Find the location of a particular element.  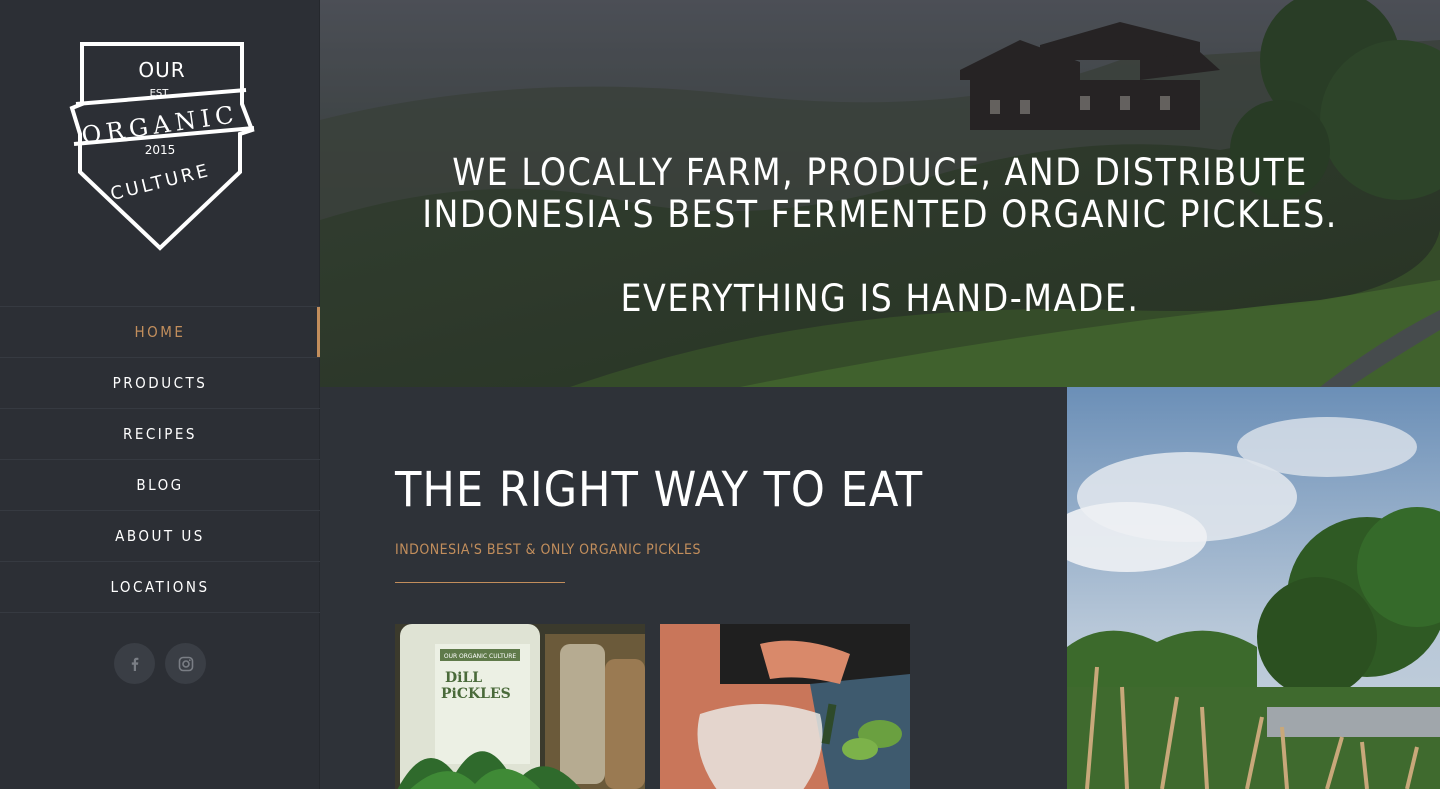

jar-label-2: PiCKLES is located at coordinates (476, 694).